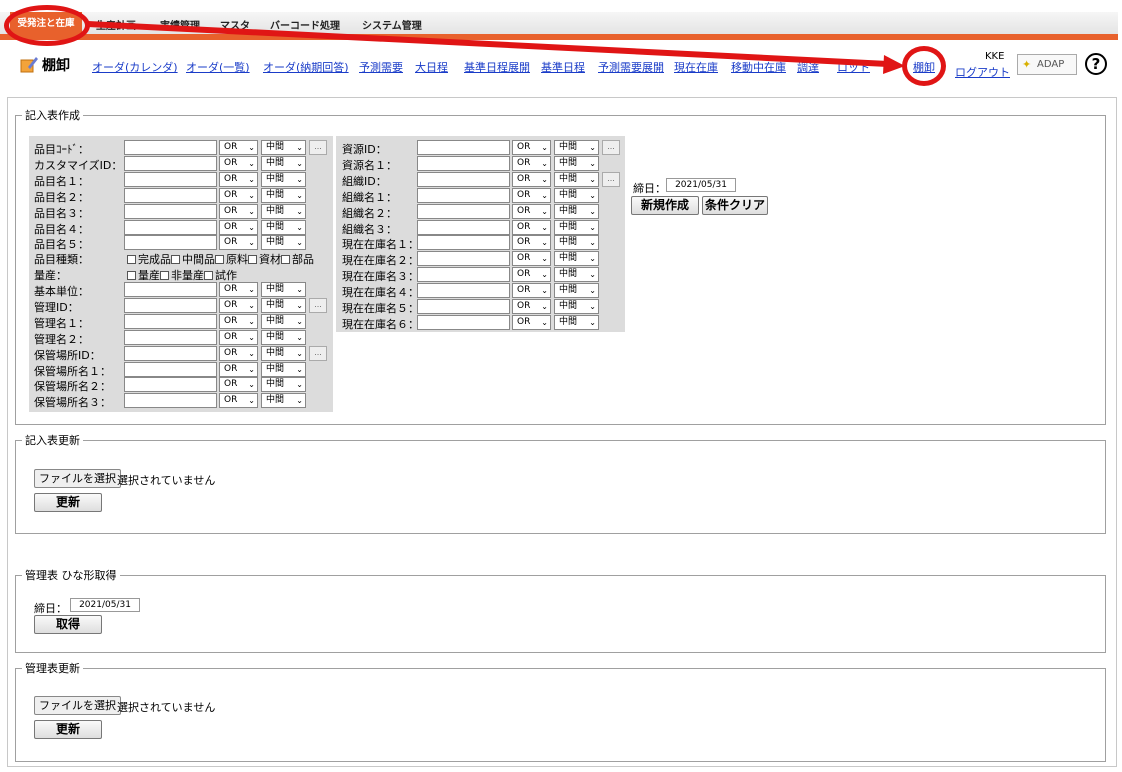 The width and height of the screenshot is (1122, 772). Describe the element at coordinates (392, 24) in the screenshot. I see `nav-system: システム管理` at that location.